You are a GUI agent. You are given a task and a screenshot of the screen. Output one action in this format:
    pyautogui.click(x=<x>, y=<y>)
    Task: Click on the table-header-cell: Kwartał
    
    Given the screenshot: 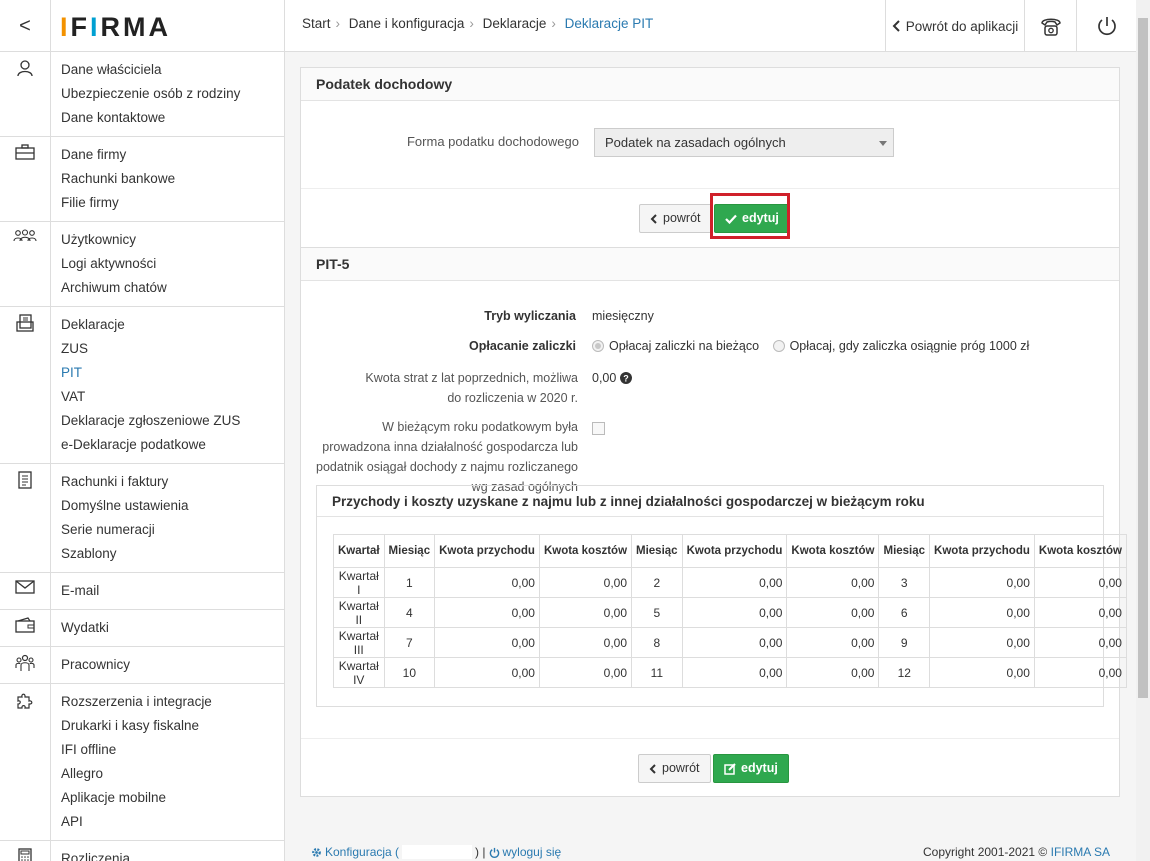 What is the action you would take?
    pyautogui.click(x=359, y=551)
    